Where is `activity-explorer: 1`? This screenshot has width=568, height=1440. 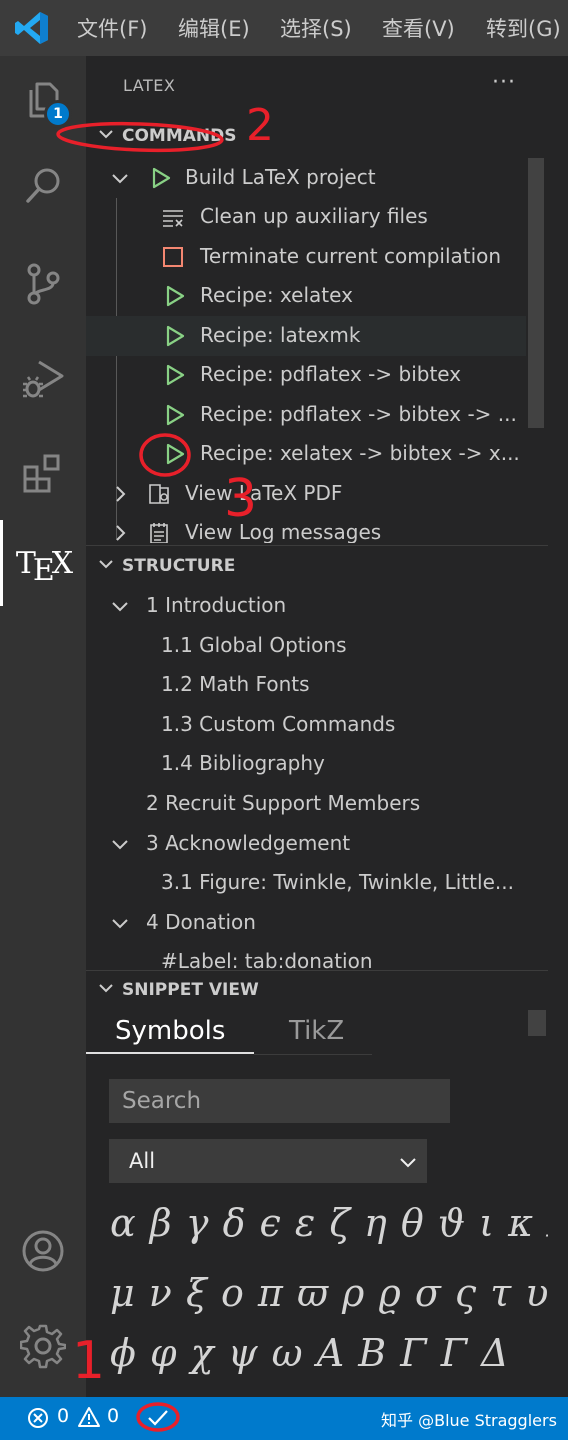 activity-explorer: 1 is located at coordinates (43, 99).